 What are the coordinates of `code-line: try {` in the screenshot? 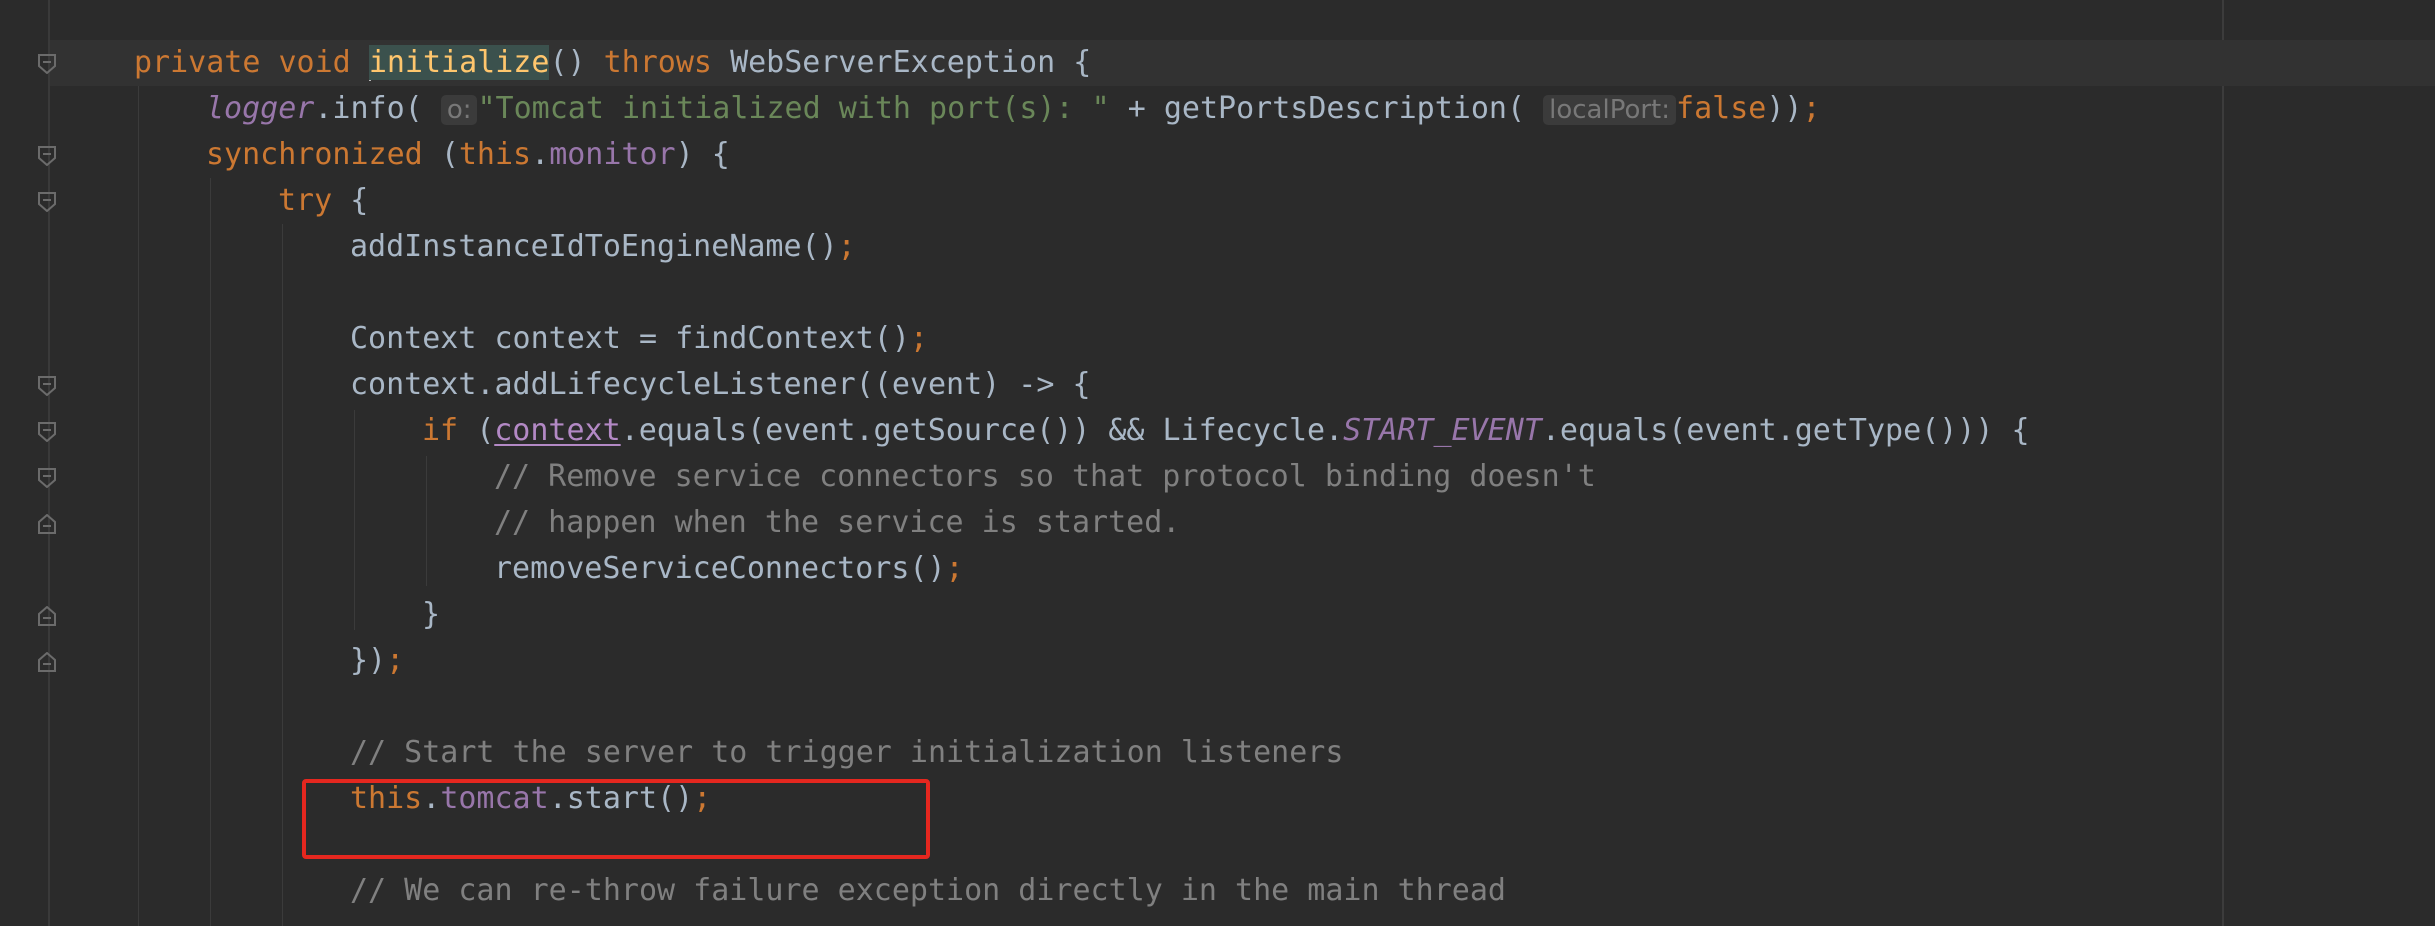 It's located at (323, 201).